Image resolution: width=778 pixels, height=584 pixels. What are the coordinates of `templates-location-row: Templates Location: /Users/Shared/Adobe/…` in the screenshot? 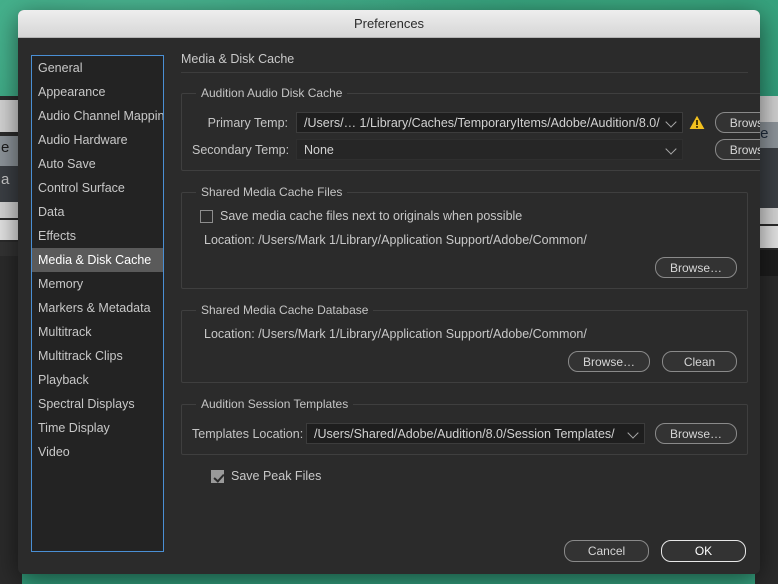 It's located at (464, 433).